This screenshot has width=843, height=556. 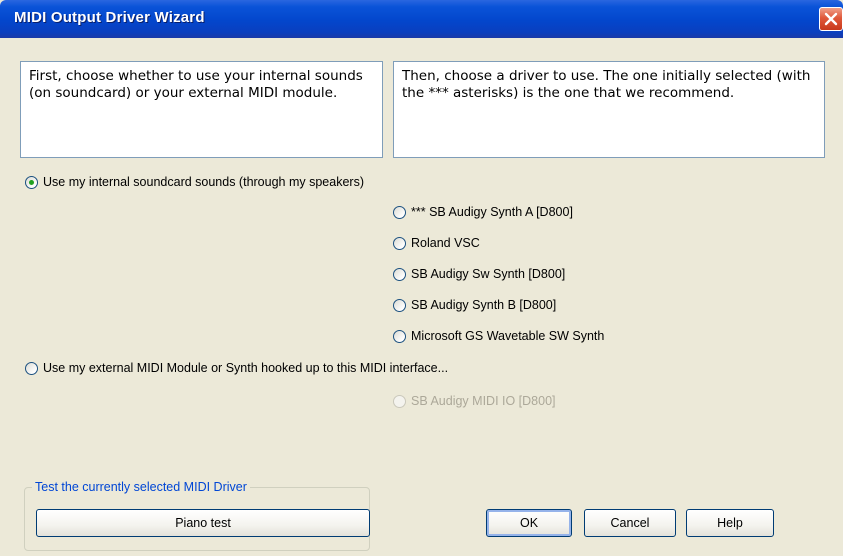 What do you see at coordinates (730, 523) in the screenshot?
I see `help-button: Help` at bounding box center [730, 523].